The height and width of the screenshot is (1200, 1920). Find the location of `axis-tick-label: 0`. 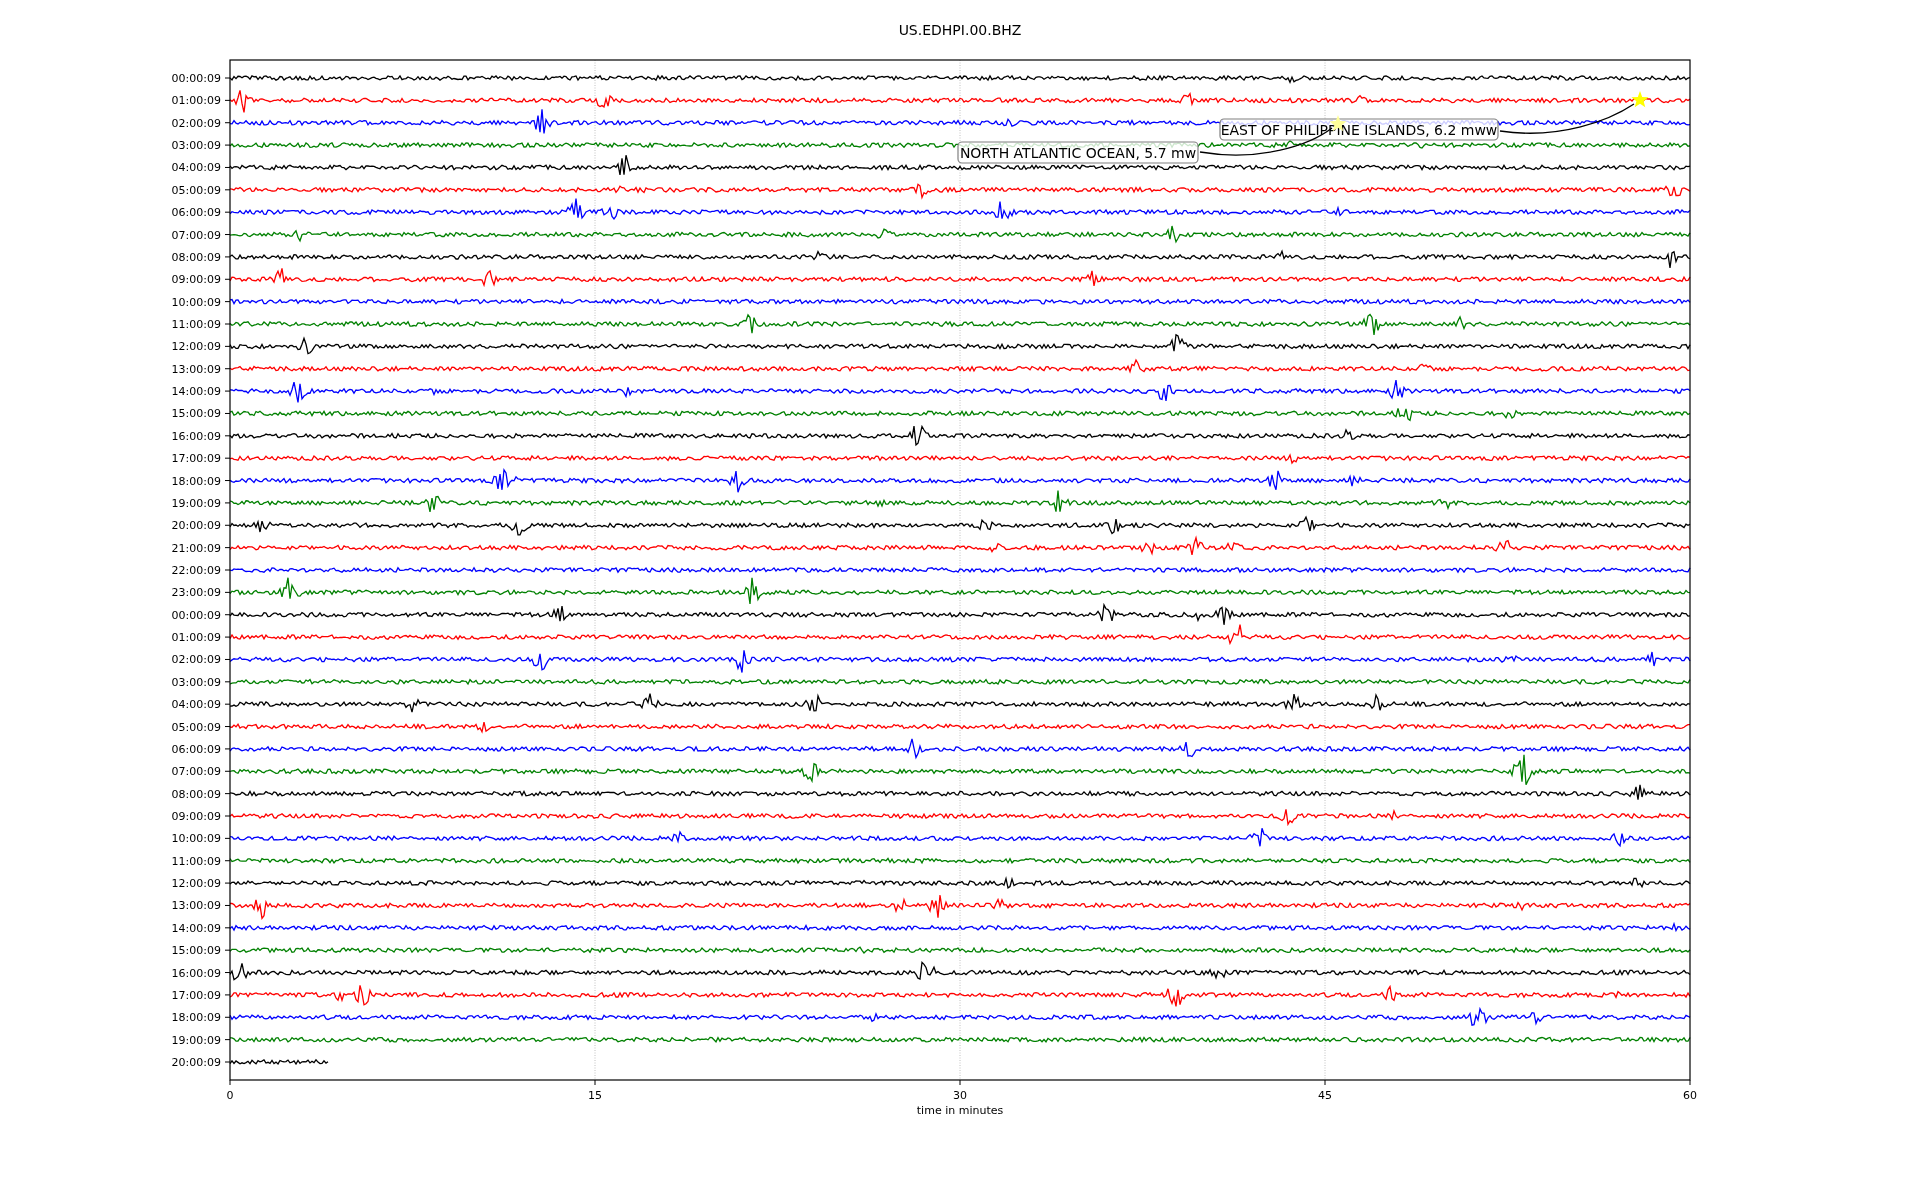

axis-tick-label: 0 is located at coordinates (230, 1095).